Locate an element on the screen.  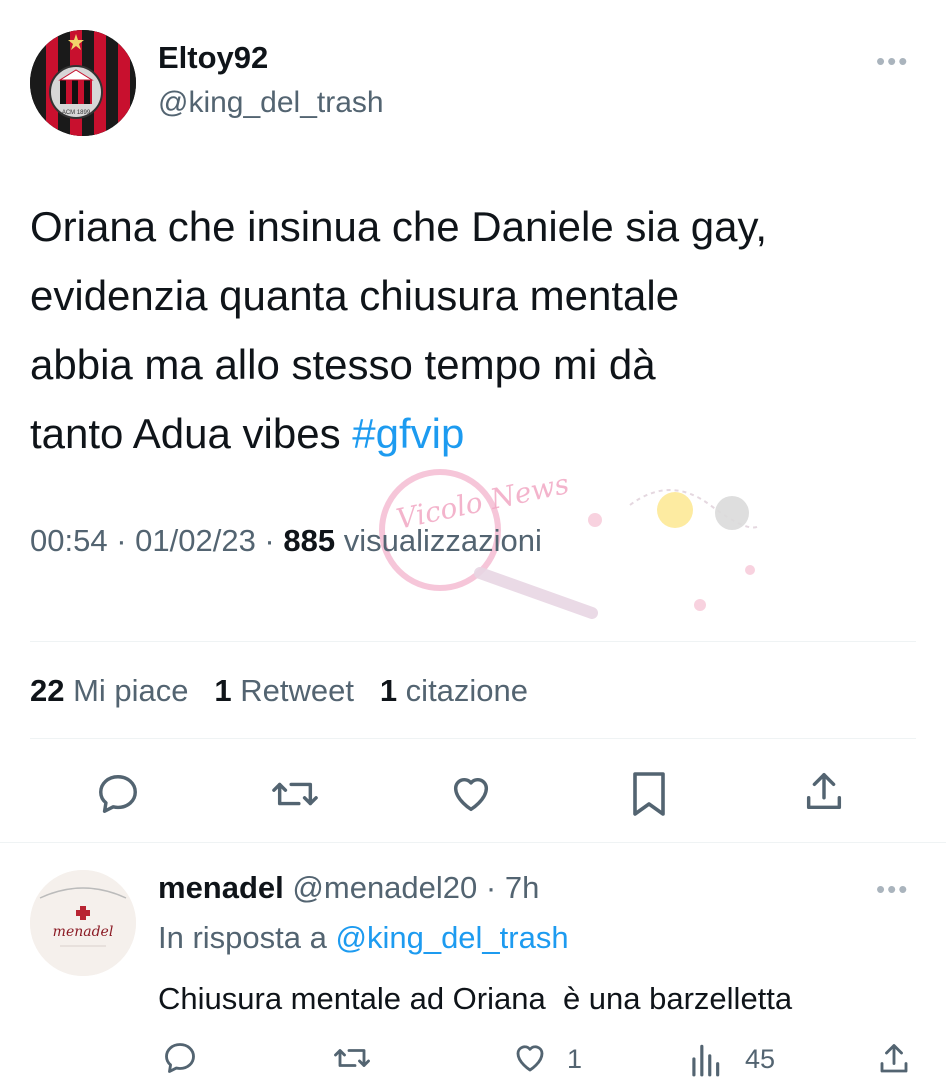
reply-author-avatar: menadel is located at coordinates (83, 923).